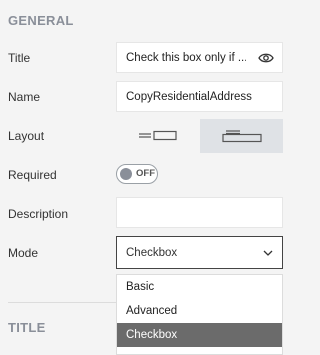 The height and width of the screenshot is (355, 320). I want to click on stacked-layout-icon, so click(241, 136).